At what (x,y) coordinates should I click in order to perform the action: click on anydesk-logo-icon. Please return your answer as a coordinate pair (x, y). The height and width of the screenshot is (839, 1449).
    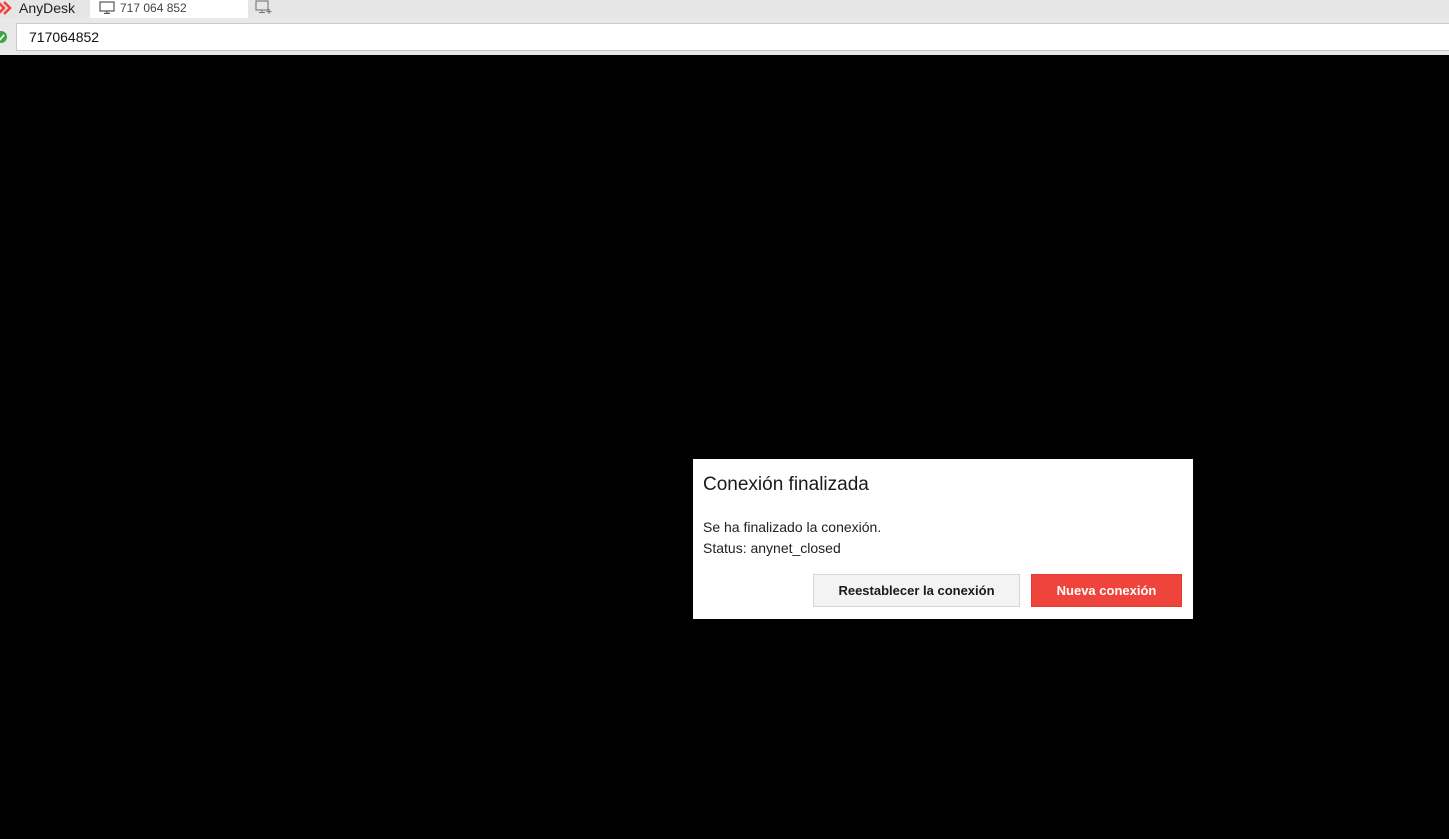
    Looking at the image, I should click on (6, 8).